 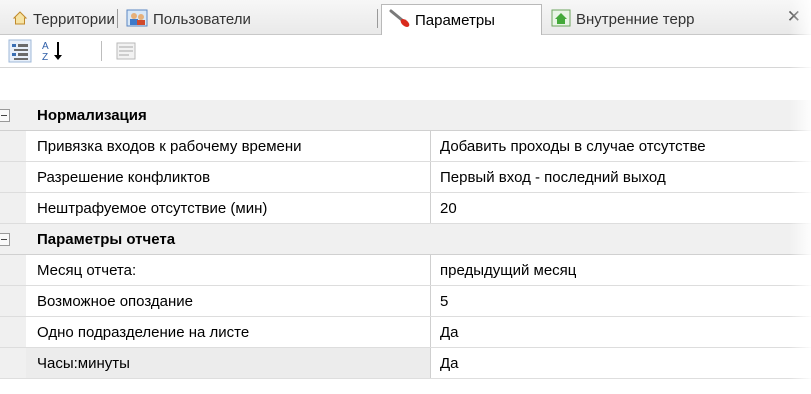 What do you see at coordinates (74, 19) in the screenshot?
I see `tab-label: Территории` at bounding box center [74, 19].